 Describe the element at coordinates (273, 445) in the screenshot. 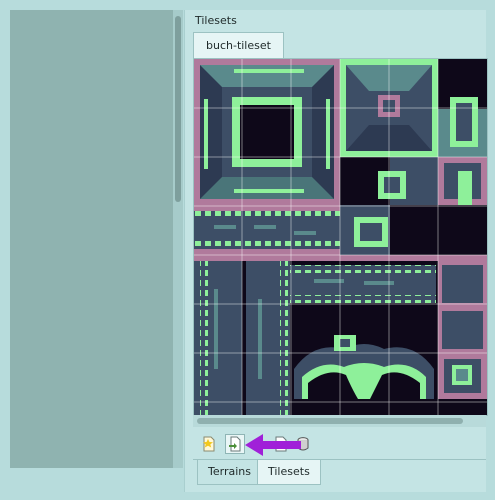

I see `purple-arrow-icon` at that location.